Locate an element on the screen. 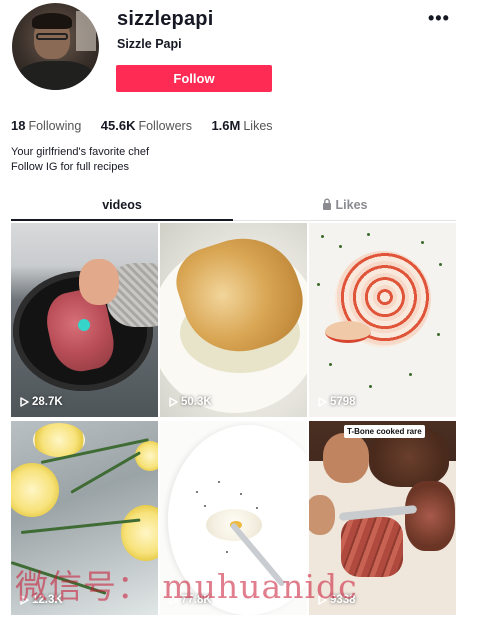 This screenshot has width=486, height=626. view-count: 77.8K is located at coordinates (190, 600).